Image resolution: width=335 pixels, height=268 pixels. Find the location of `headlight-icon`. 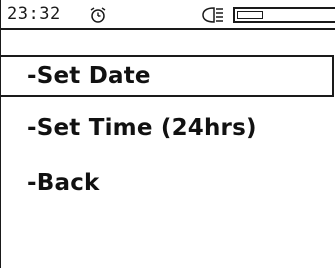

headlight-icon is located at coordinates (212, 15).